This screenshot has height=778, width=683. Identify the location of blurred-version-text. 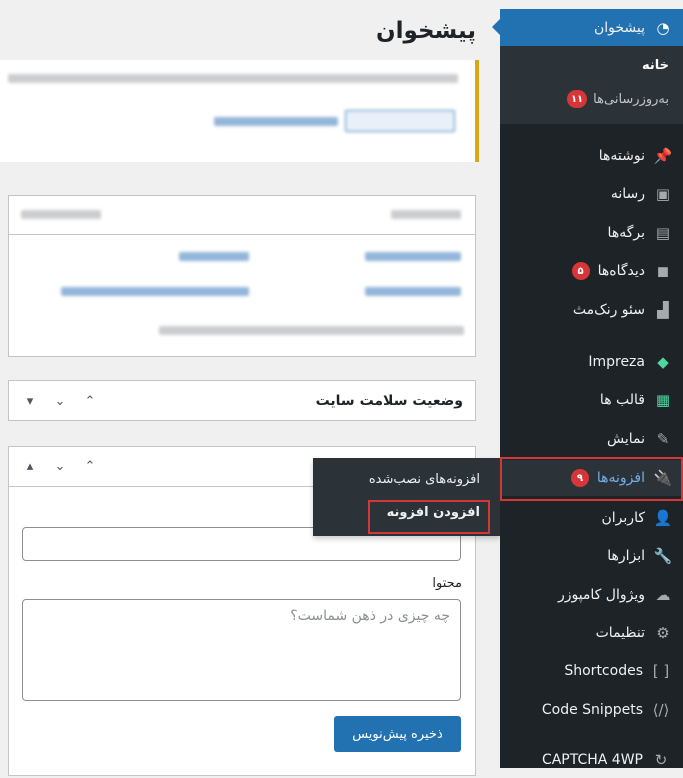
(311, 330).